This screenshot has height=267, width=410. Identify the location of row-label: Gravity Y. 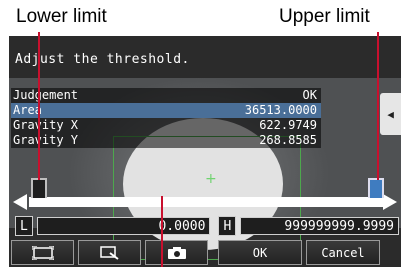
(46, 140).